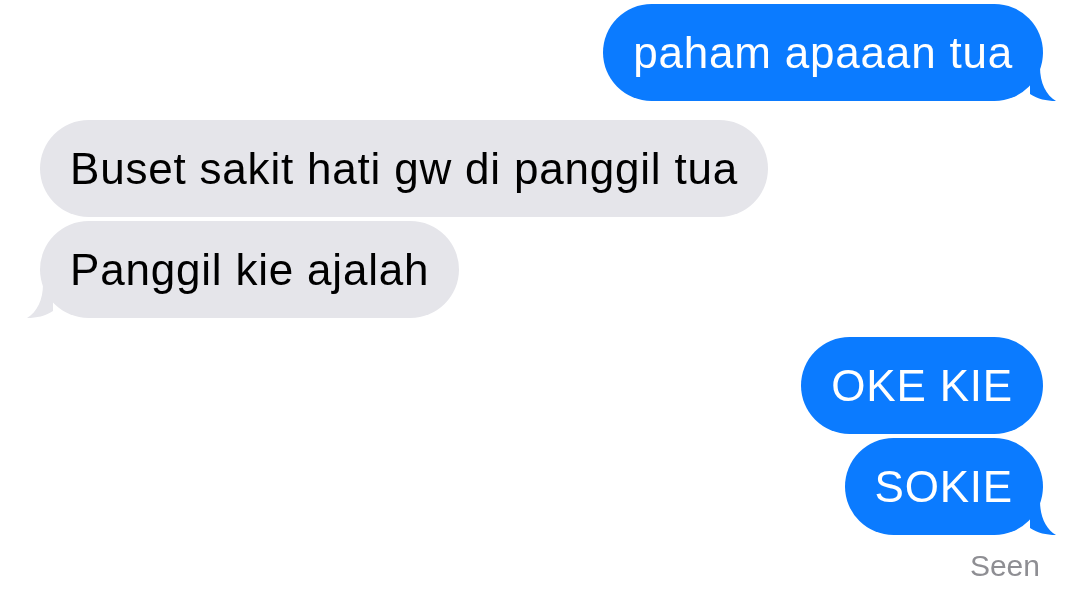  I want to click on message-bubble: Buset sakit hati gw di panggil tua, so click(404, 168).